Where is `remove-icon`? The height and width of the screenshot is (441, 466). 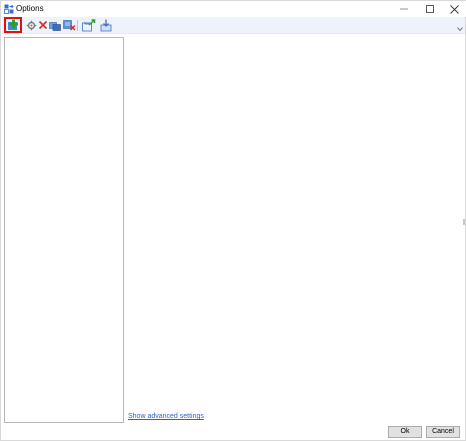
remove-icon is located at coordinates (69, 25).